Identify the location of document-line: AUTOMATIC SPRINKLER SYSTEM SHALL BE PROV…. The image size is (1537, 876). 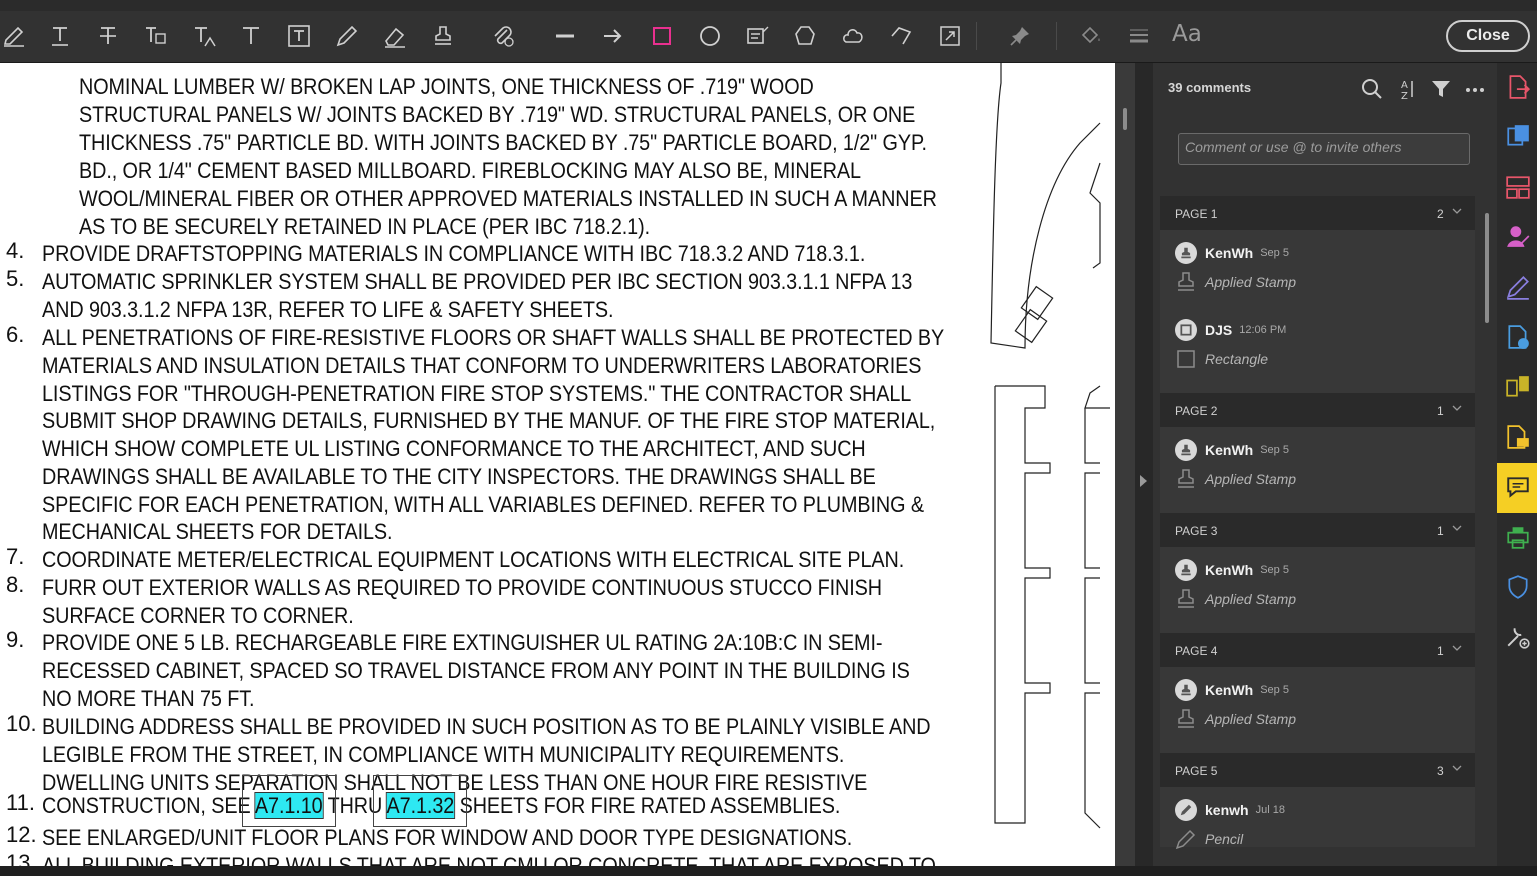
(477, 281).